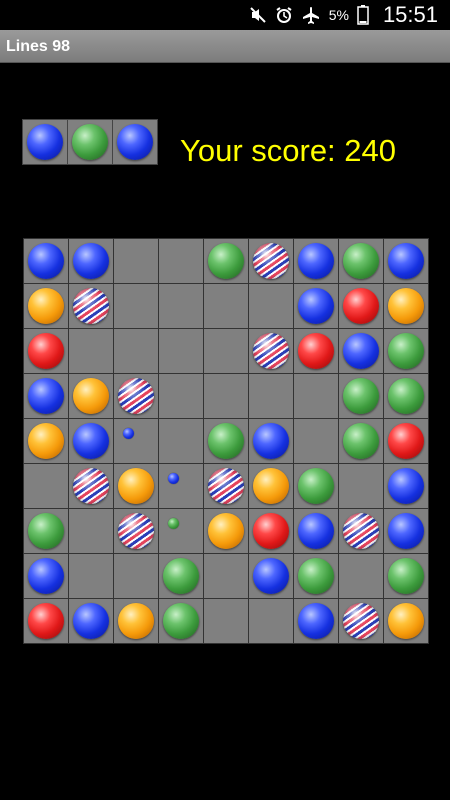  I want to click on board-cell-r9-c6, so click(271, 621).